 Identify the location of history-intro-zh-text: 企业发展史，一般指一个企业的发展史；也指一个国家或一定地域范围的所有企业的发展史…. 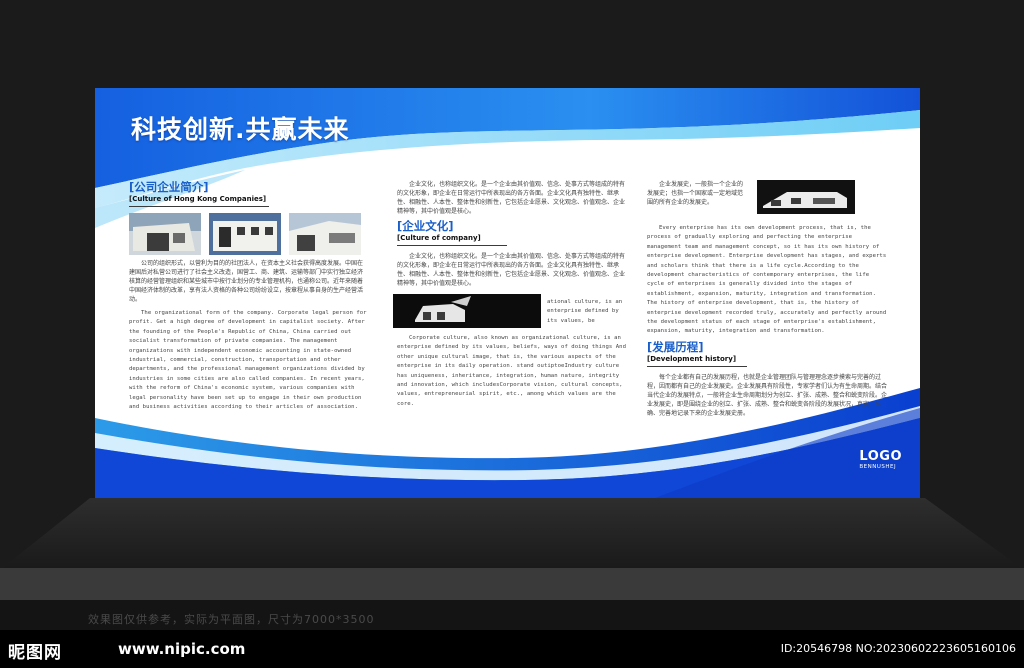
(695, 193).